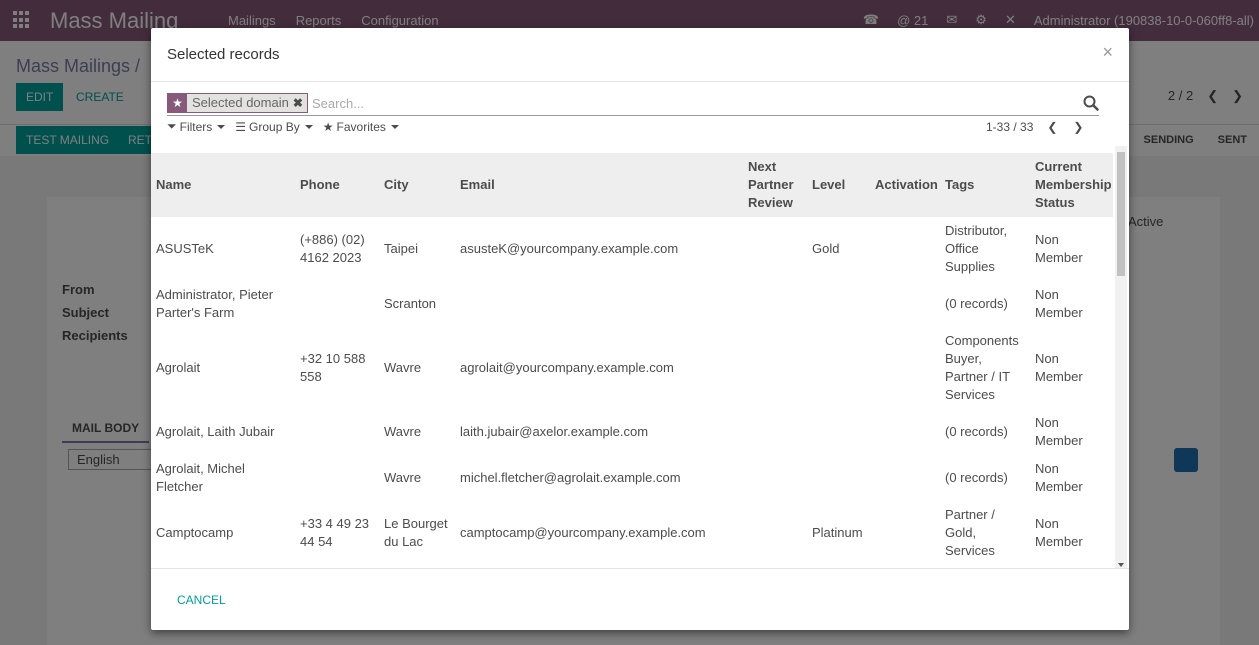  What do you see at coordinates (223, 185) in the screenshot?
I see `column-header-name: Name` at bounding box center [223, 185].